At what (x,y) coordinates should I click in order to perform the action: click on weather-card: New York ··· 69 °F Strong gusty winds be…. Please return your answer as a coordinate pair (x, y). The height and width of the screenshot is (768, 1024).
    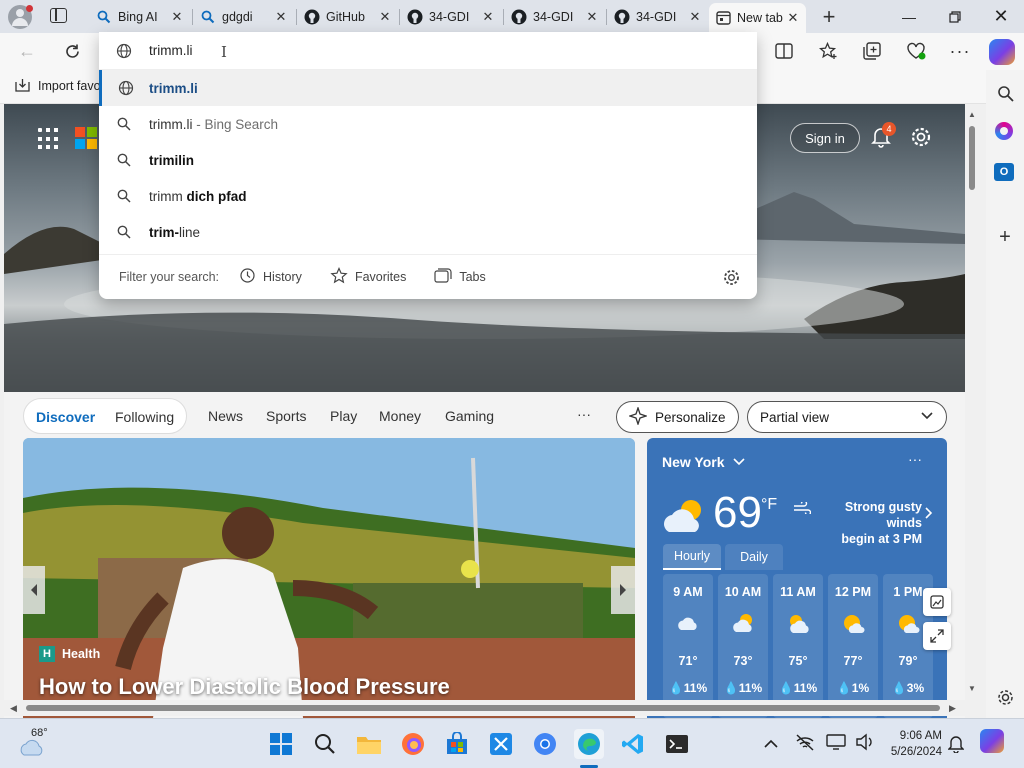
    Looking at the image, I should click on (797, 578).